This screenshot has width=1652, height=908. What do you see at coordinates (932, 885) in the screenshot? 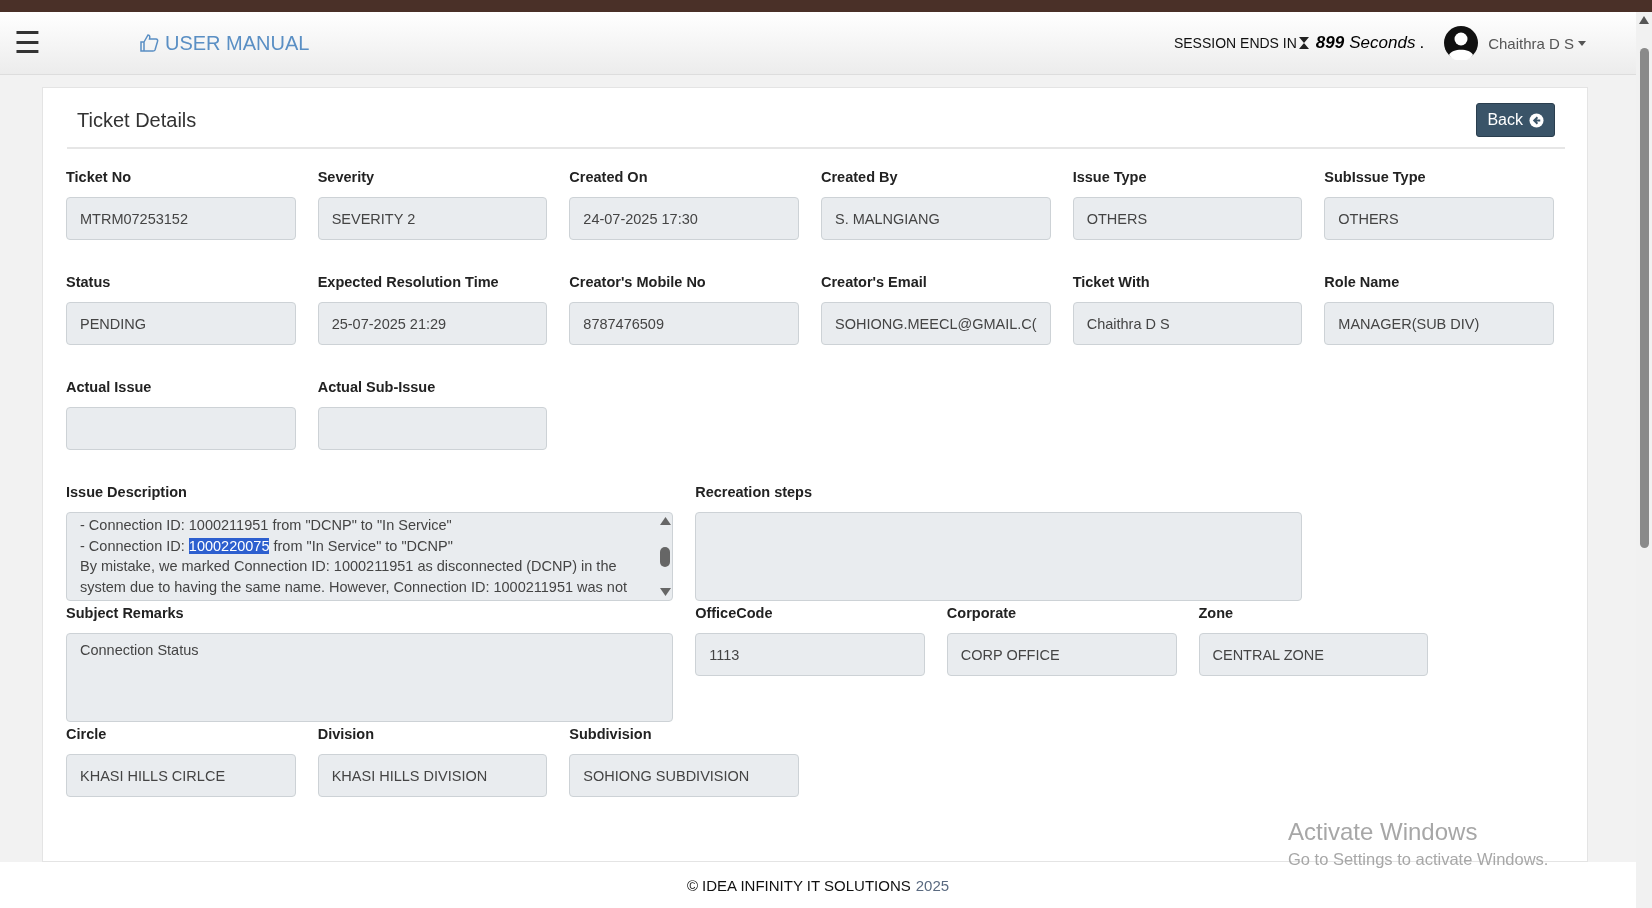
I see `copyright-year: 2025` at bounding box center [932, 885].